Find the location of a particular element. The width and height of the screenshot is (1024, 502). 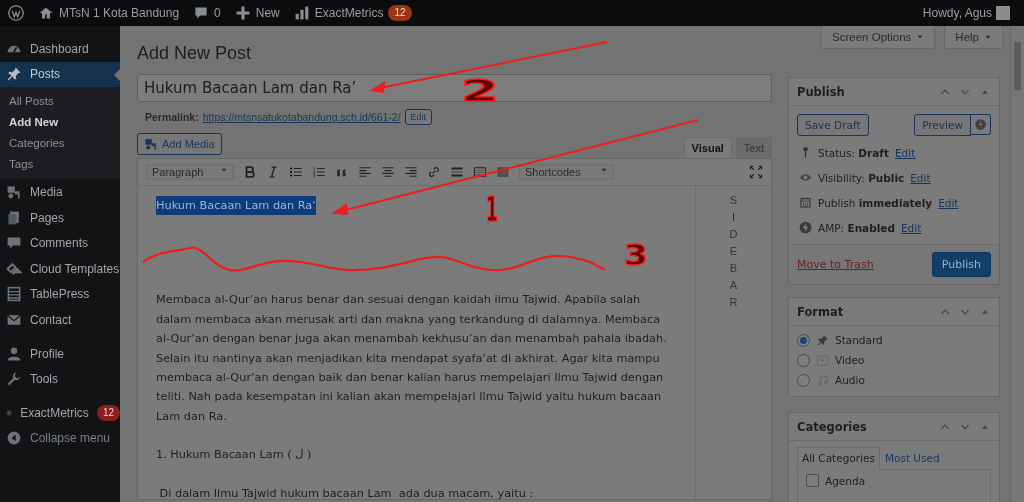

metrics-link: ExactMetrics is located at coordinates (349, 13).